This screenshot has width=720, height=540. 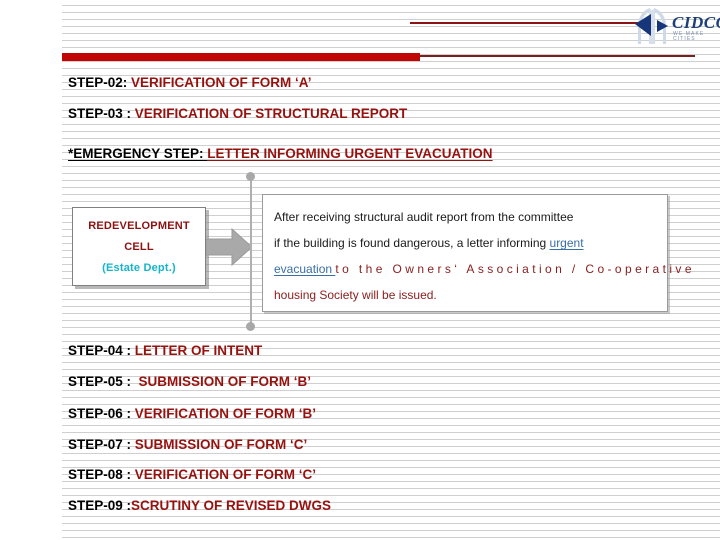 I want to click on step-line-06: STEP-06 : VERIFICATION OF FORM ‘B’, so click(x=192, y=414).